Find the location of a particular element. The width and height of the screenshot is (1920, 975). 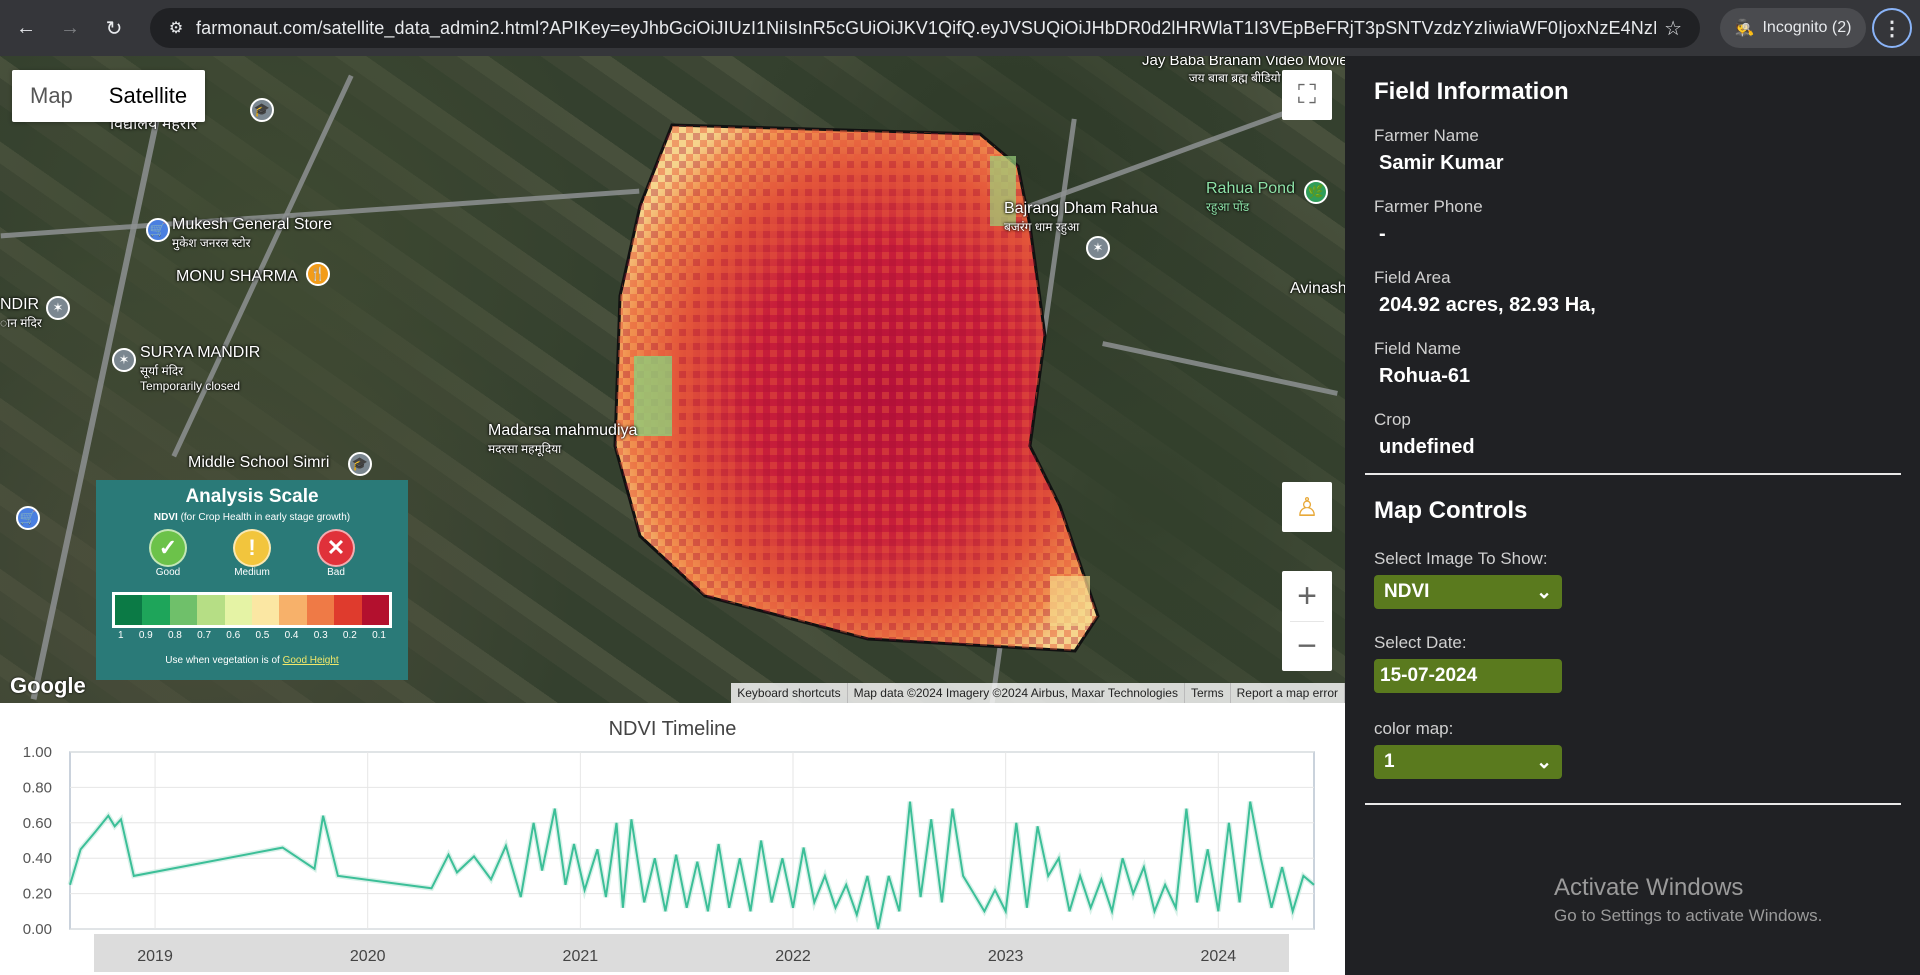

map-type-toggle: Map Satellite is located at coordinates (109, 96).